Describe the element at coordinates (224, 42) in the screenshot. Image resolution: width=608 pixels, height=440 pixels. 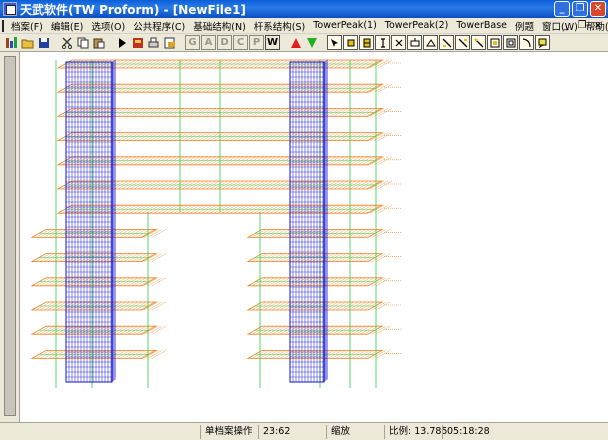
I see `d-button: D` at that location.